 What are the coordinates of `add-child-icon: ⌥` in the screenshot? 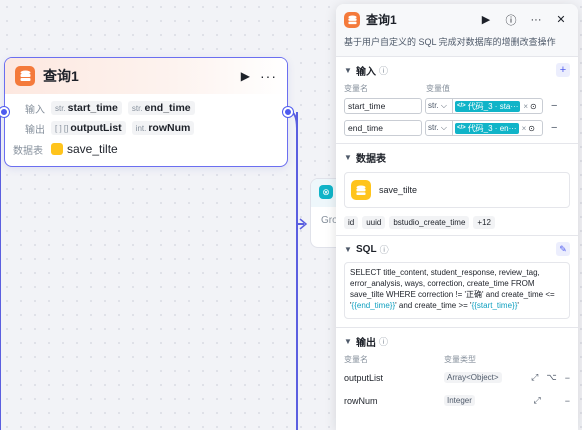 It's located at (551, 377).